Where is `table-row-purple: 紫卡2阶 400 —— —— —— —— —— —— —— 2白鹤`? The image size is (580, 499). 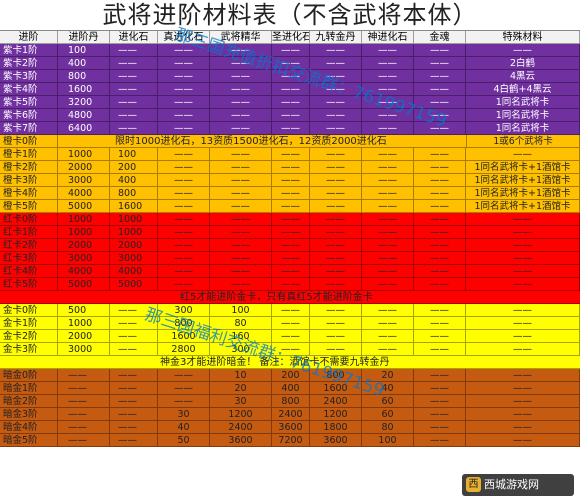 table-row-purple: 紫卡2阶 400 —— —— —— —— —— —— —— 2白鹤 is located at coordinates (290, 63).